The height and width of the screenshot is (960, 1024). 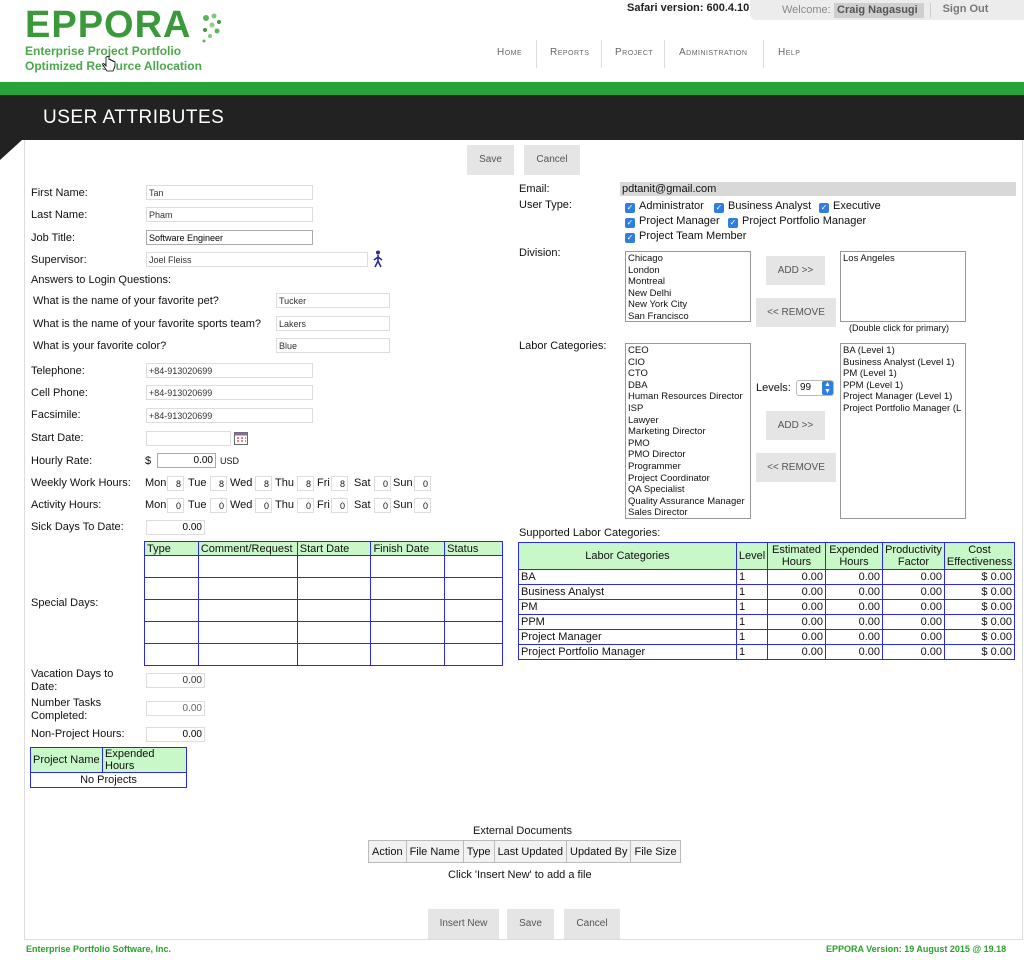 What do you see at coordinates (333, 323) in the screenshot?
I see `answer-2-field: Lakers` at bounding box center [333, 323].